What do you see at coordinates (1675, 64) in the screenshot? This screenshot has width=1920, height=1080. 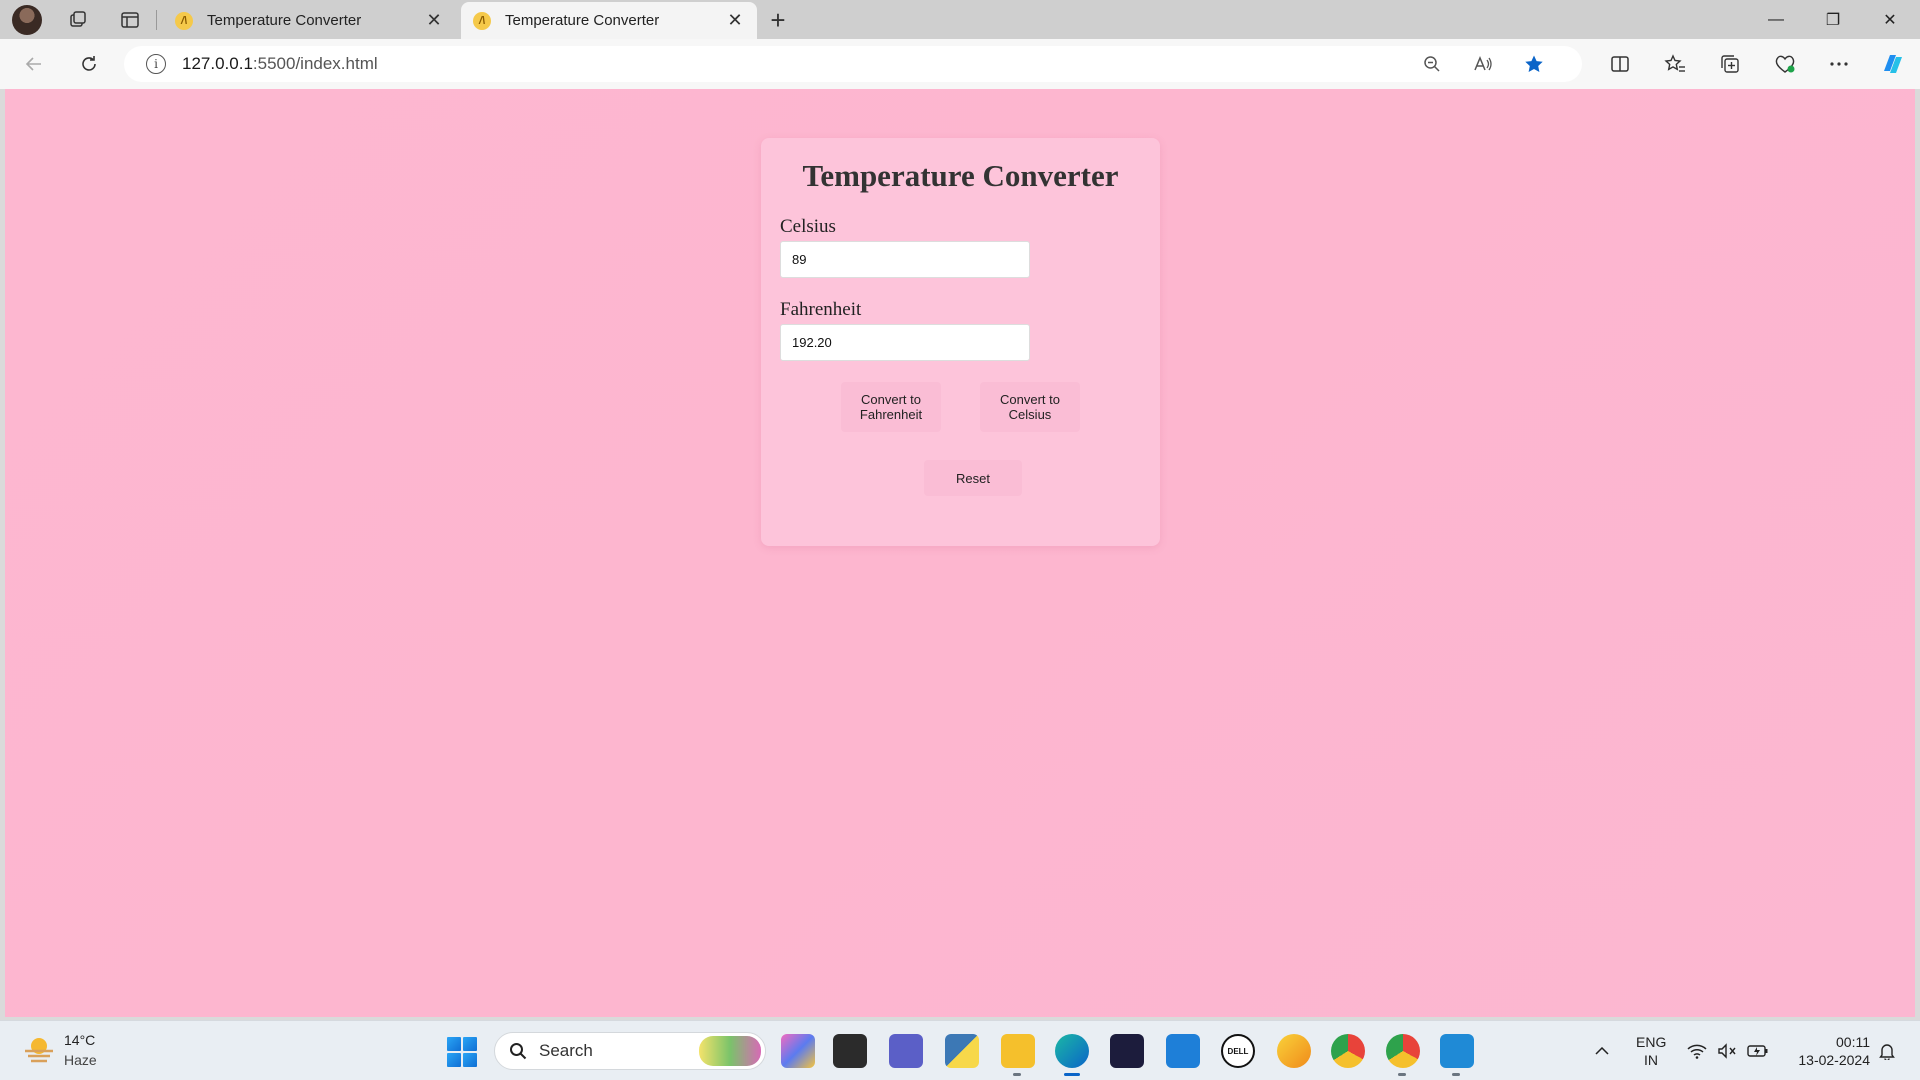 I see `favorites-icon` at bounding box center [1675, 64].